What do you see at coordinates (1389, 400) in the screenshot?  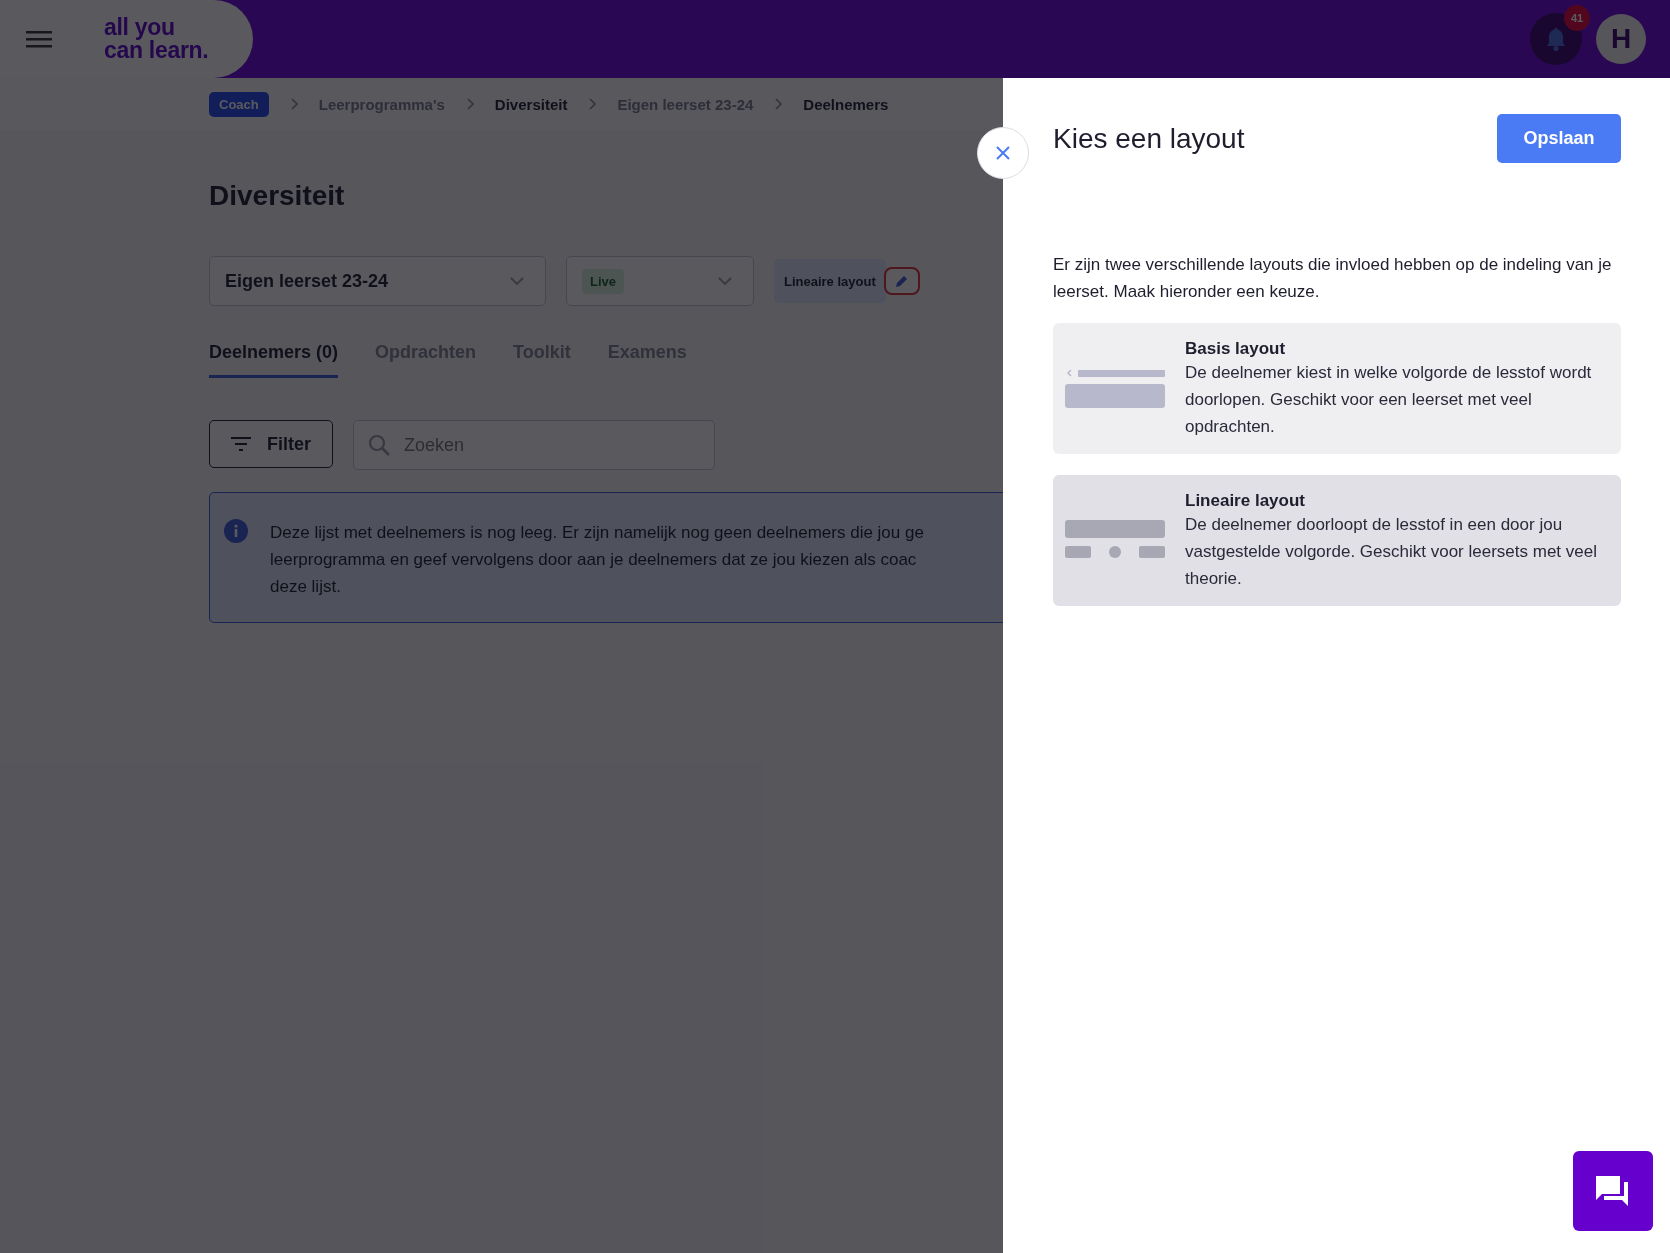 I see `option-description: De deelnemer kiest in welke volgorde de lesstof wordt doorlopen. Geschikt voor een leerset met veel opdrachten.` at bounding box center [1389, 400].